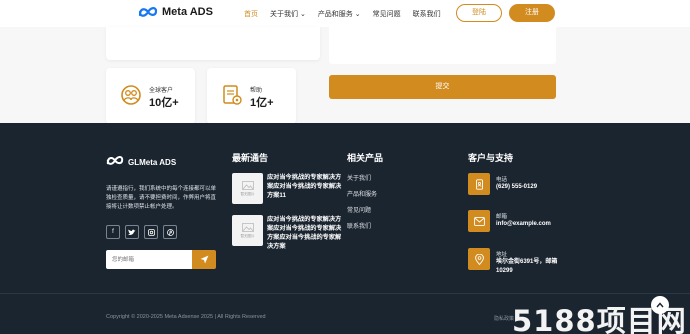  I want to click on products-list: 关于我们 产品和服务 常见问题 联系我们, so click(362, 205).